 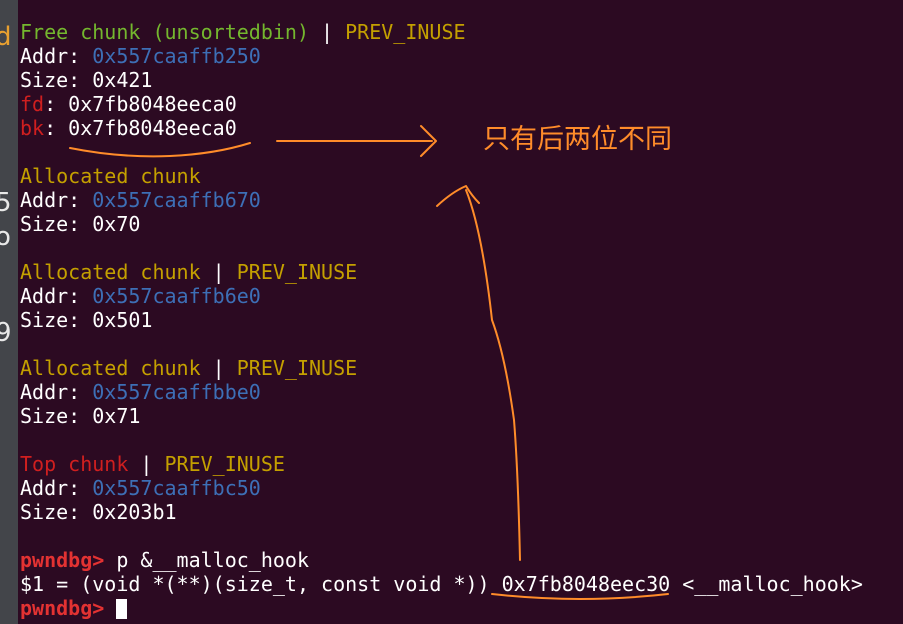 I want to click on text-cursor, so click(x=122, y=609).